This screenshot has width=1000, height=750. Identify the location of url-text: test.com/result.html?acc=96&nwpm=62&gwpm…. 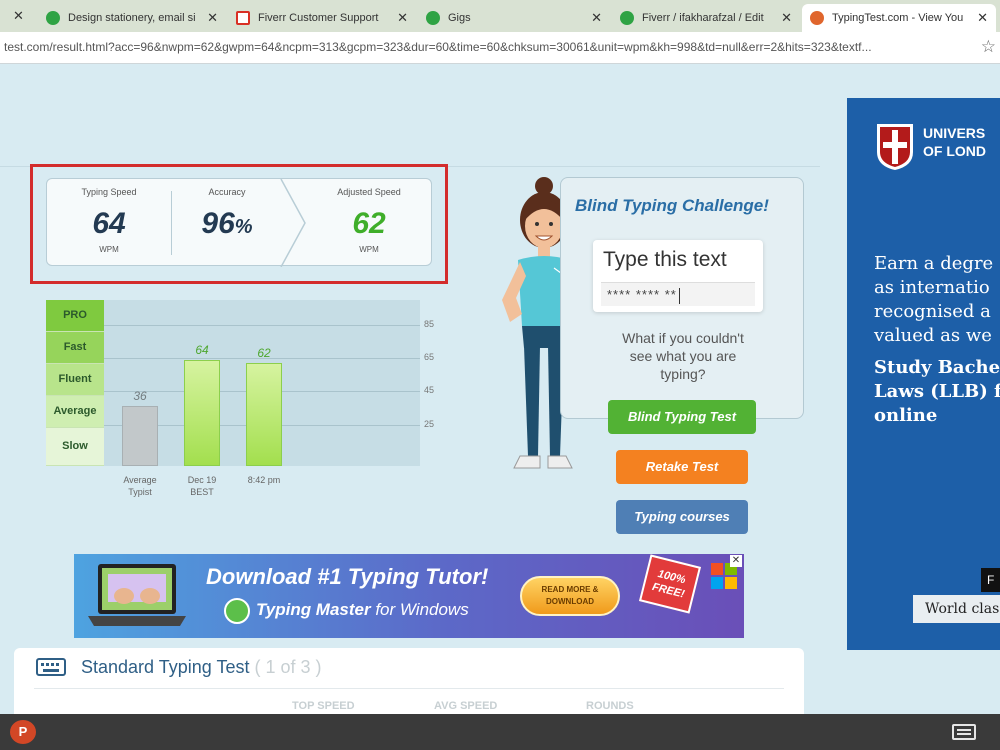
(489, 47).